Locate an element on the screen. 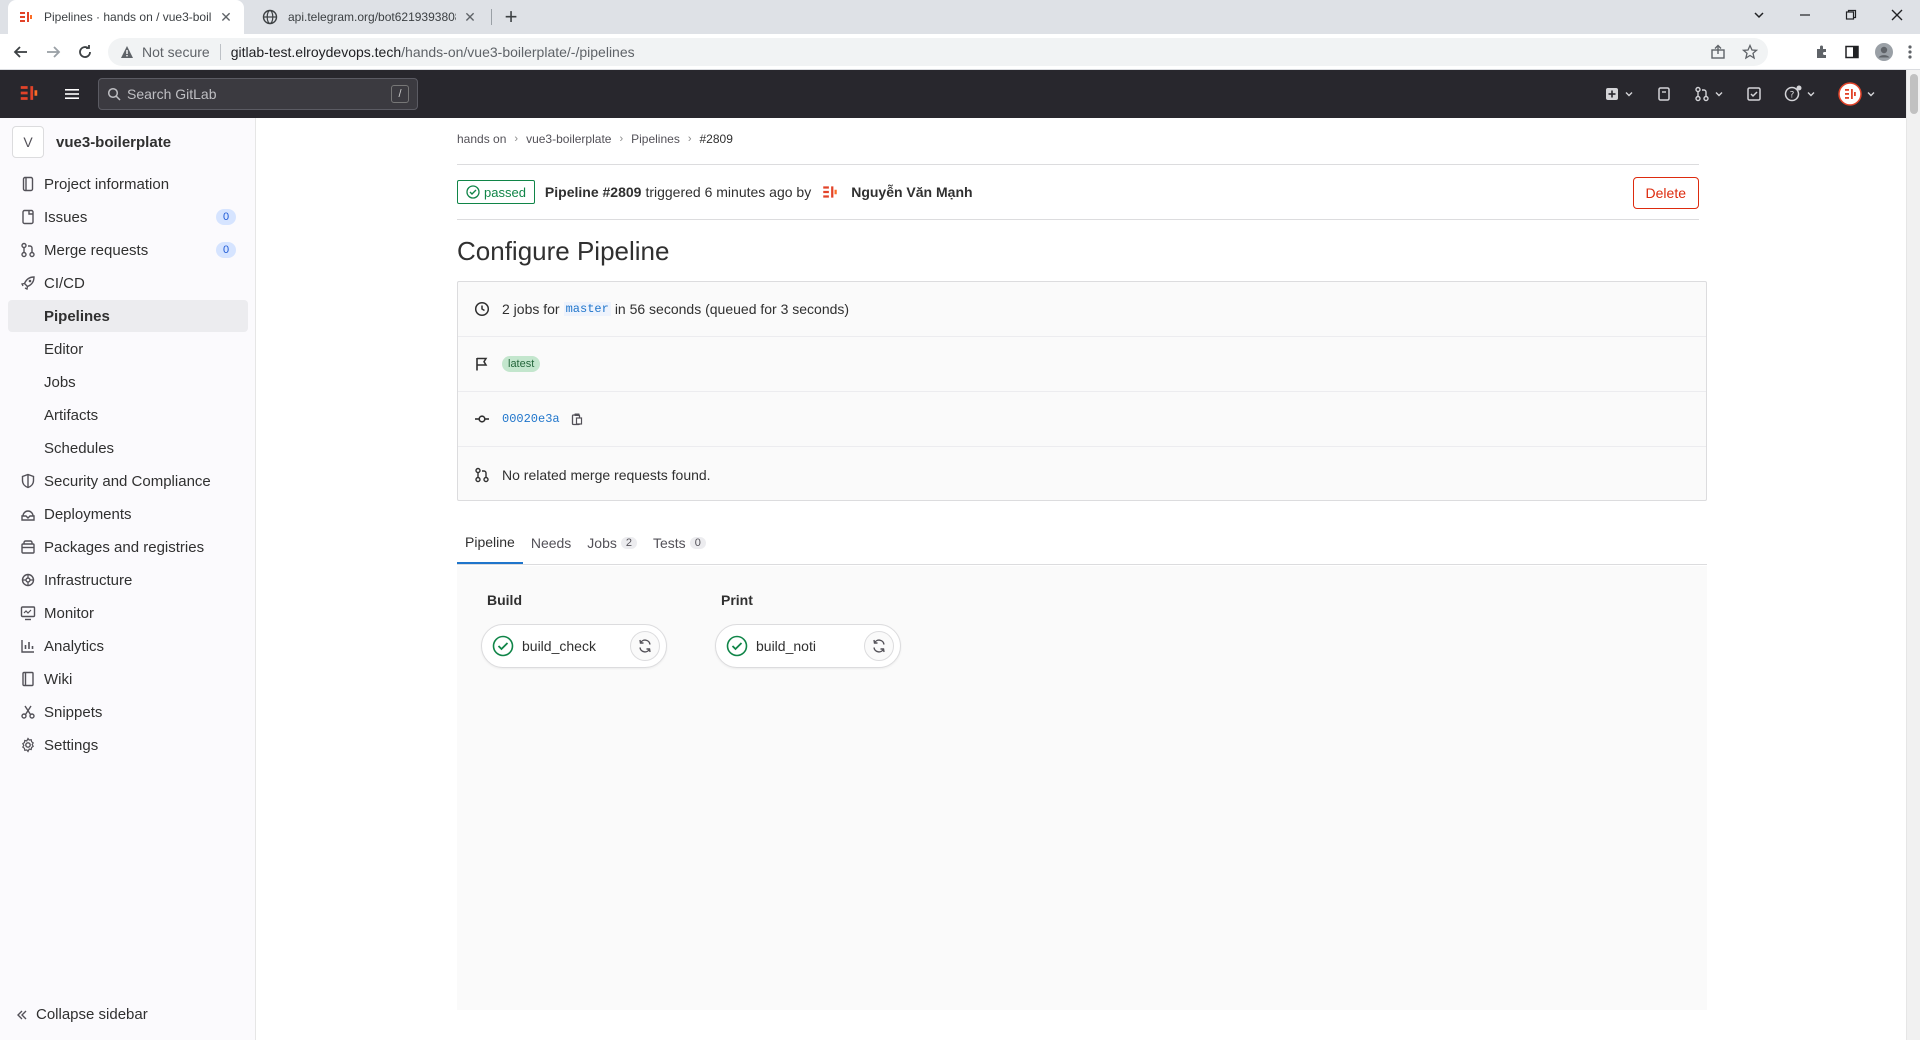 The image size is (1920, 1040). tab-tests: Tests 0 is located at coordinates (679, 543).